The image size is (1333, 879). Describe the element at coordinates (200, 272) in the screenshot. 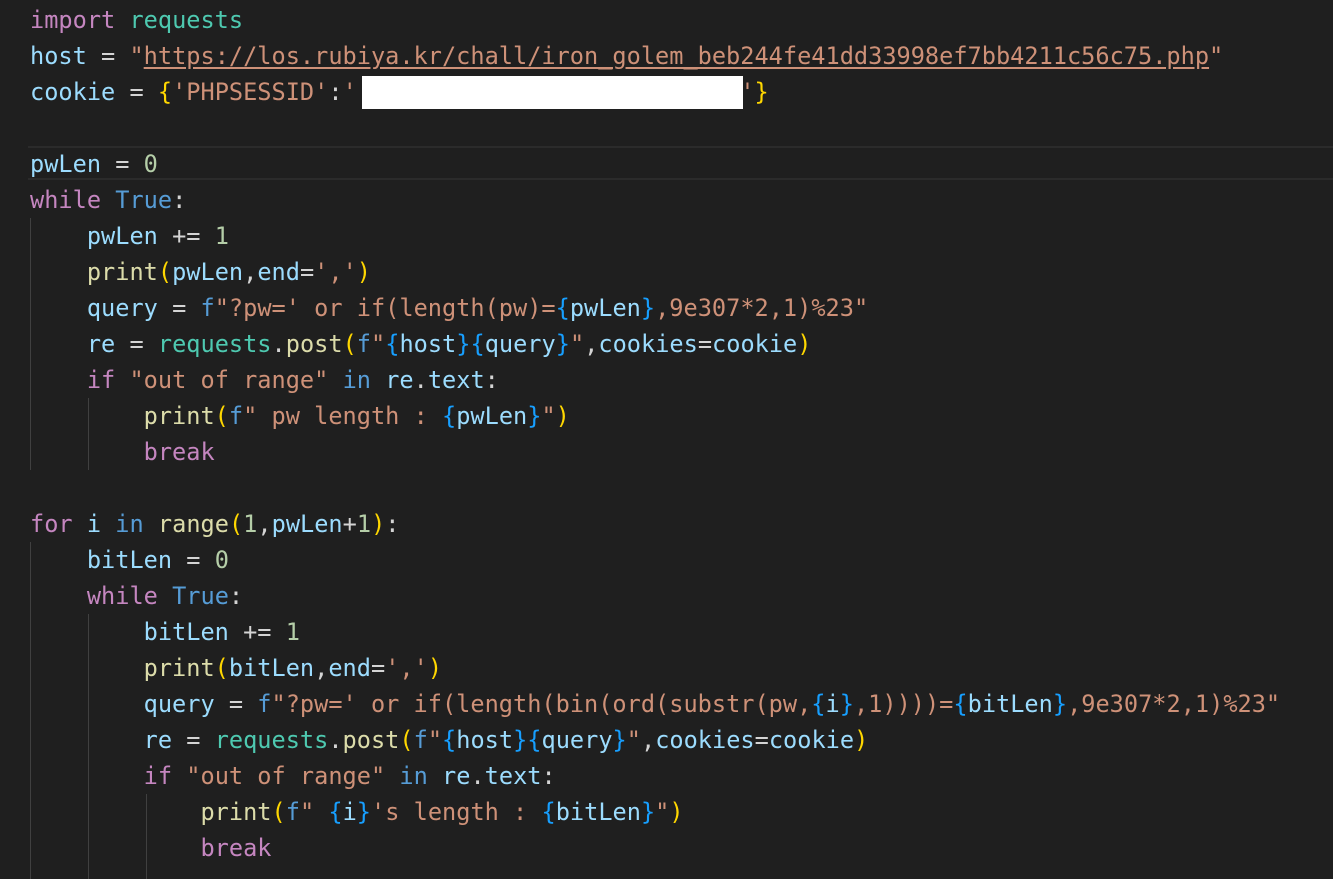

I see `code-line: print(pwLen,end=',')` at that location.